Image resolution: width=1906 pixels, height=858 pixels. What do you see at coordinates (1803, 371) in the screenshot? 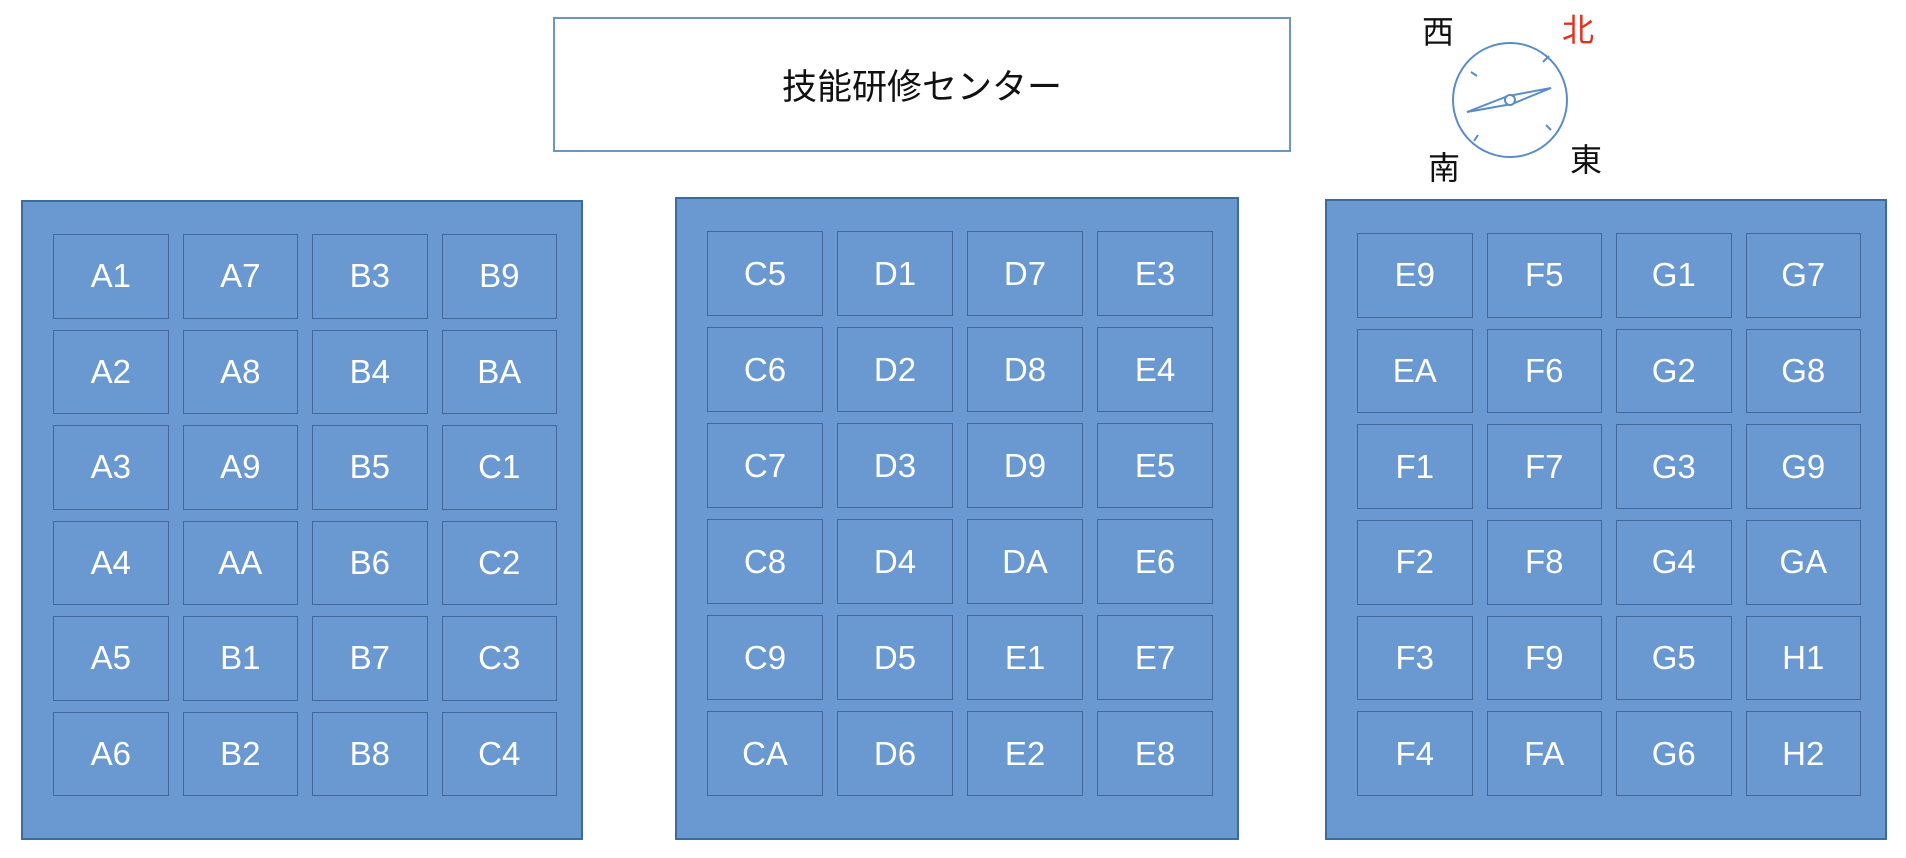
I see `room-cell: G8` at bounding box center [1803, 371].